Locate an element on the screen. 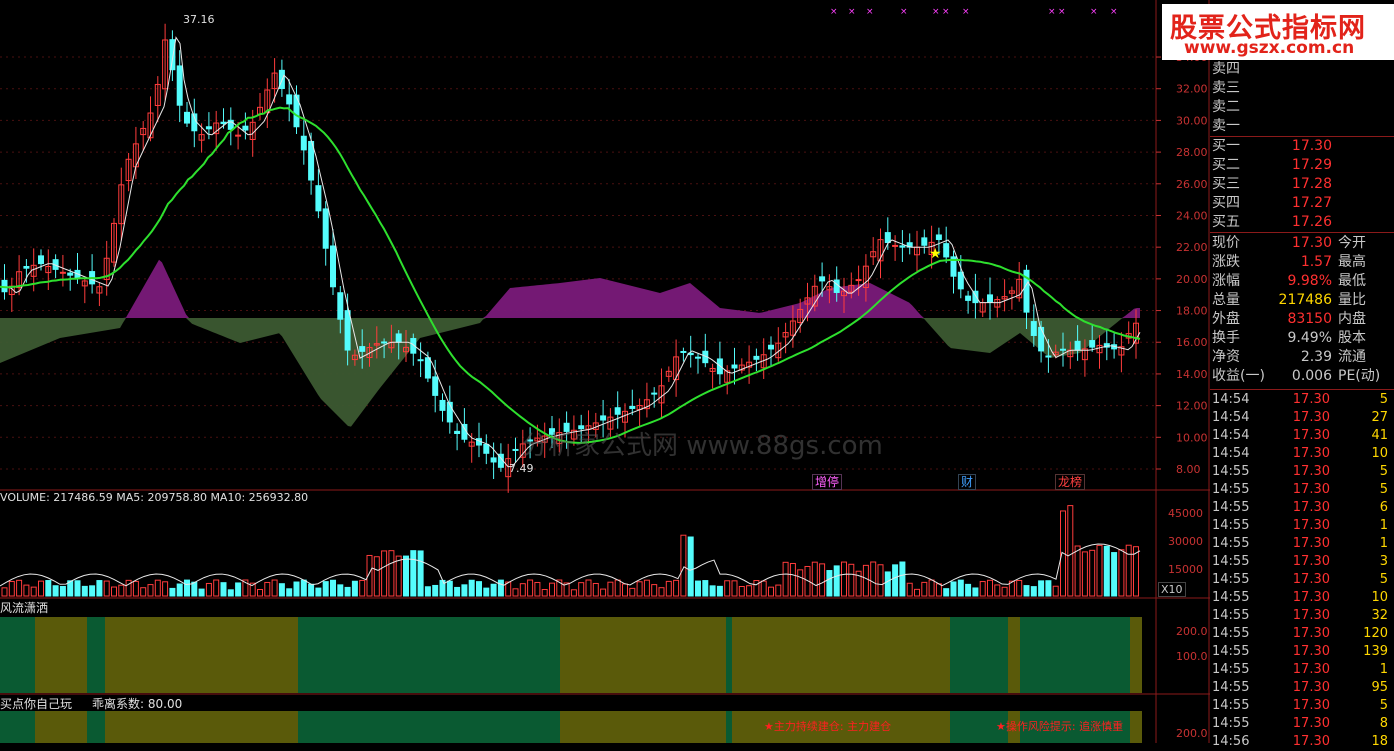 Image resolution: width=1394 pixels, height=751 pixels. y-tick-label: 32.00 is located at coordinates (1192, 89).